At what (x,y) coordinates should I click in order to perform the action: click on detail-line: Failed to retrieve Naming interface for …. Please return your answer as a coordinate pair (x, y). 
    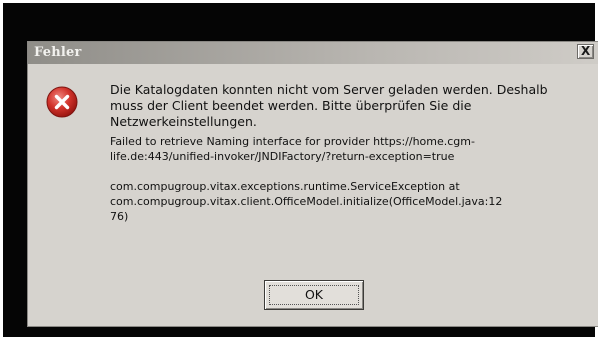
    Looking at the image, I should click on (292, 141).